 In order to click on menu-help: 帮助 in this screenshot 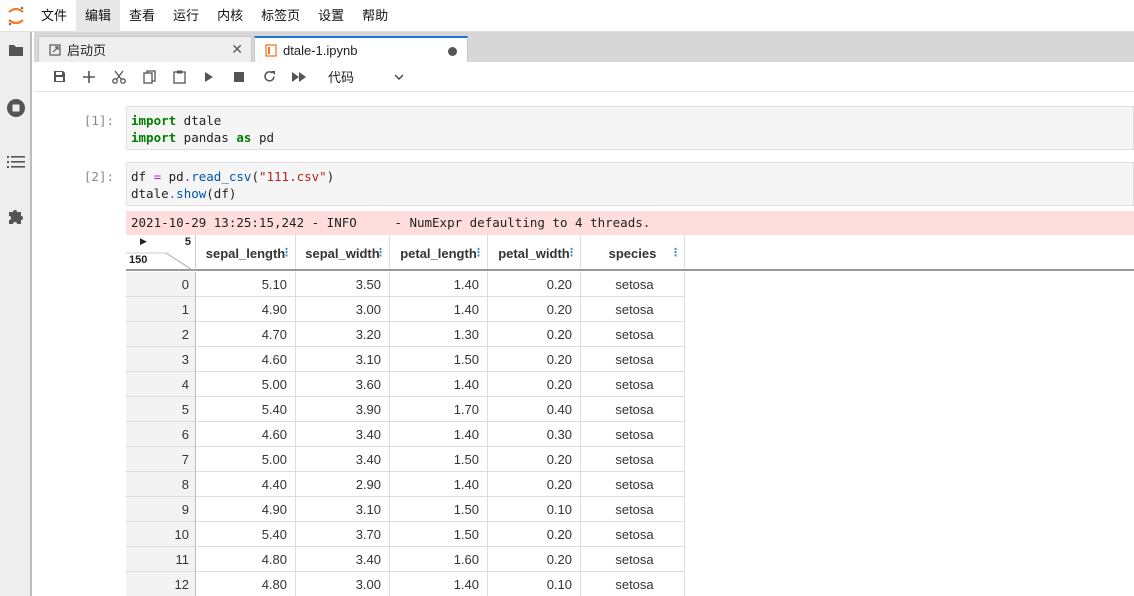, I will do `click(375, 16)`.